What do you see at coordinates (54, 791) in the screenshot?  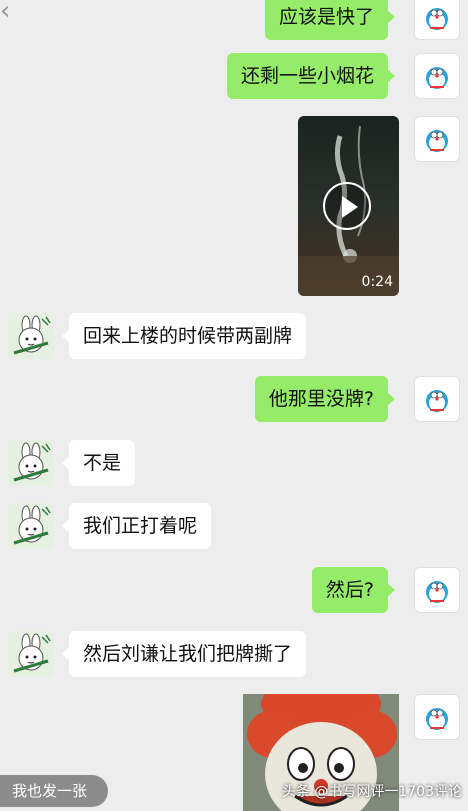 I see `caption-overlay: 我也发一张` at bounding box center [54, 791].